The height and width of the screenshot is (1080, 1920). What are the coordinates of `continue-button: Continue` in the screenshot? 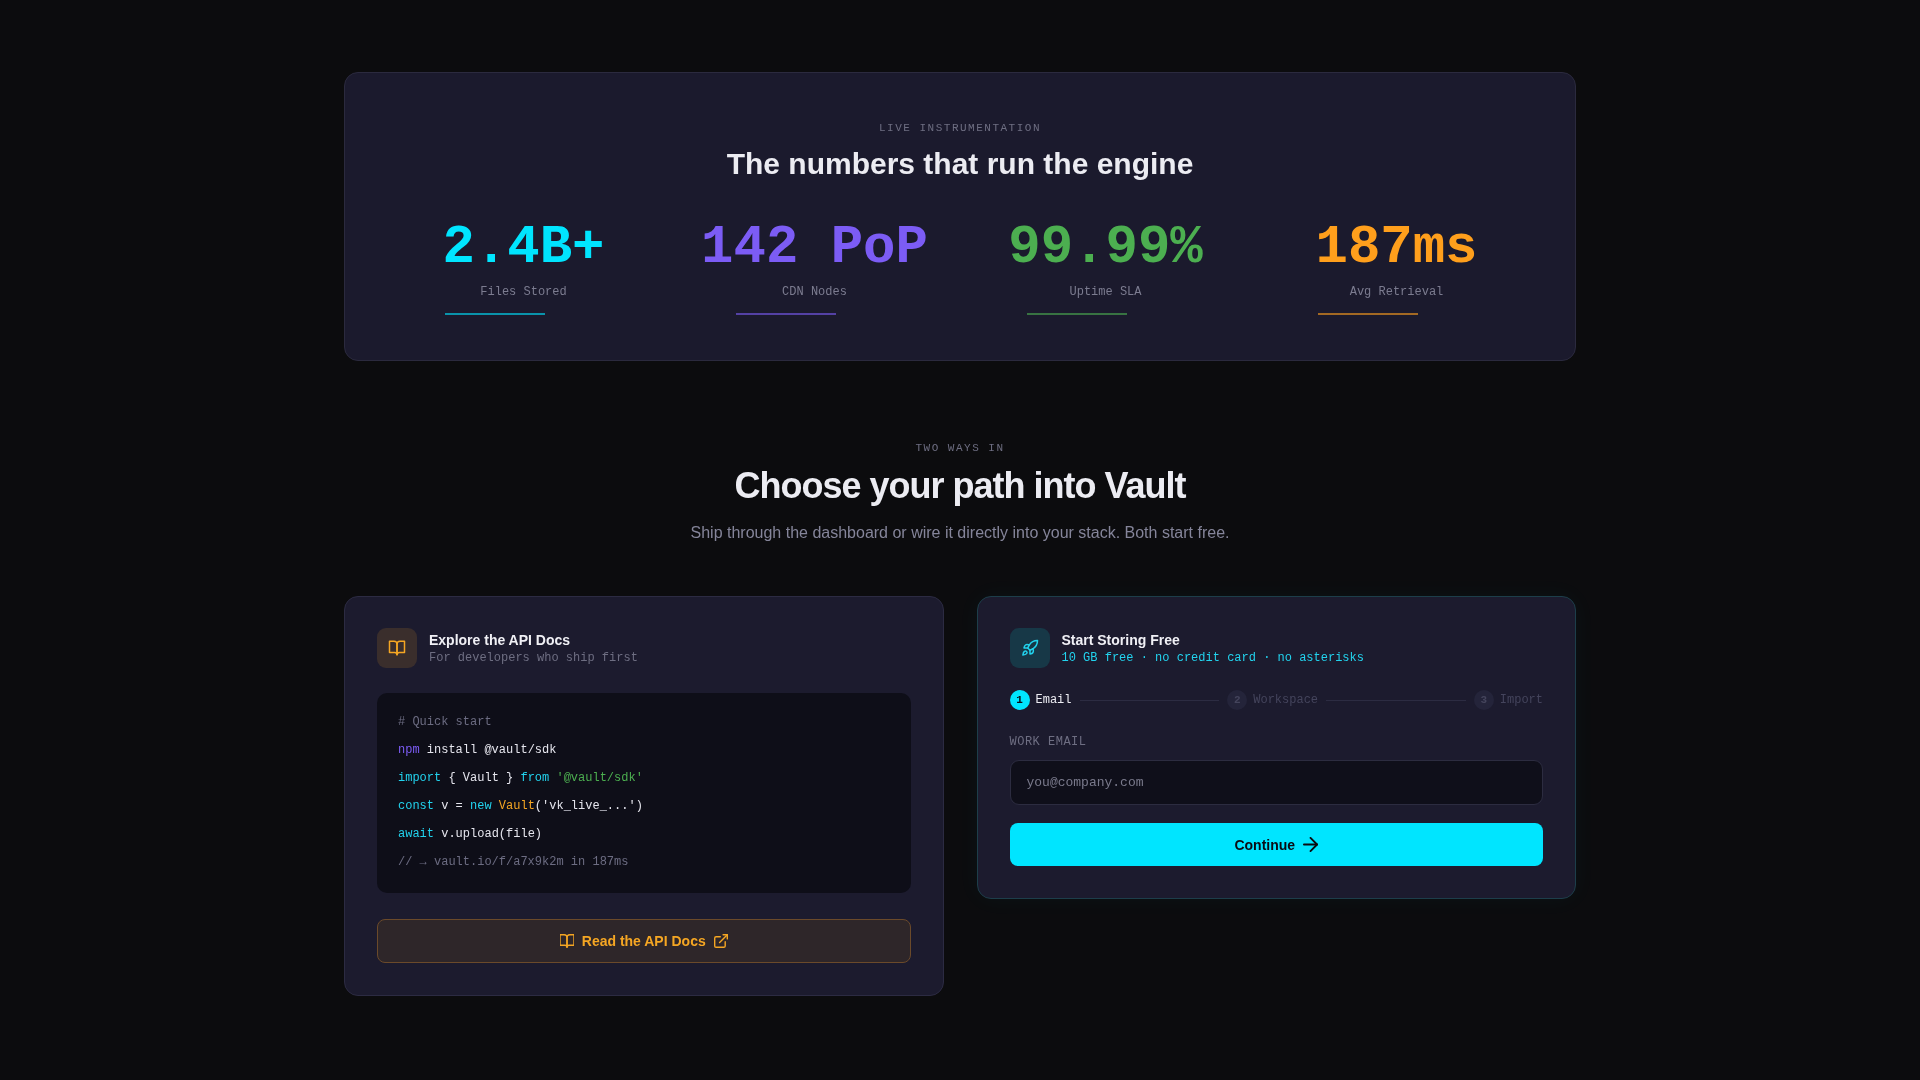 It's located at (1276, 844).